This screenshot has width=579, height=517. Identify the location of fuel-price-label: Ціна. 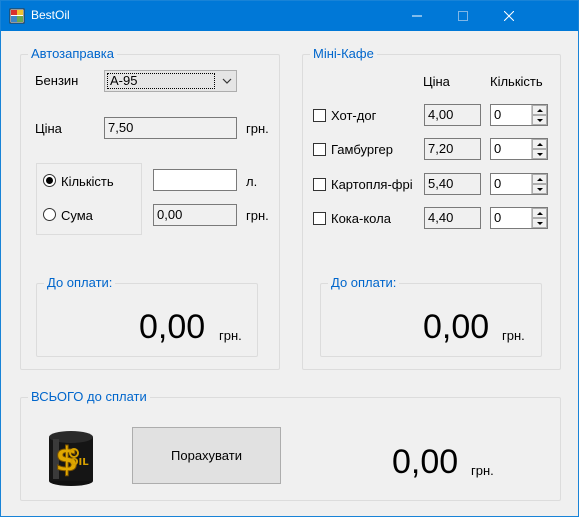
(48, 128).